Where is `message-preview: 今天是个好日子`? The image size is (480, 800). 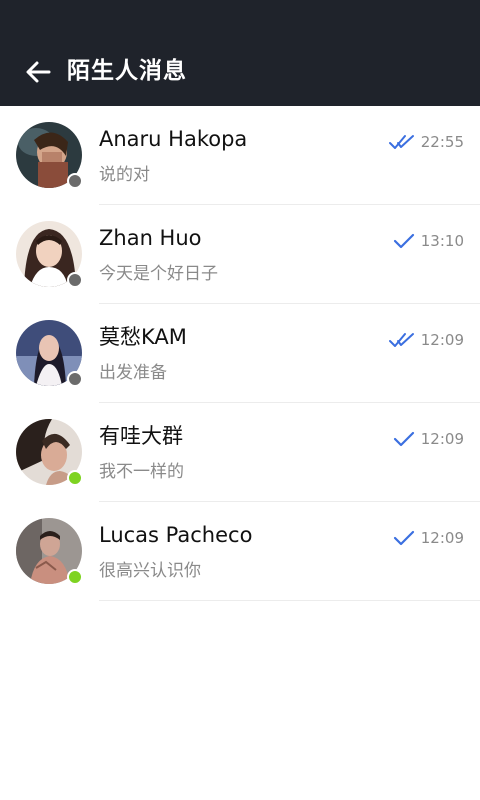
message-preview: 今天是个好日子 is located at coordinates (158, 274).